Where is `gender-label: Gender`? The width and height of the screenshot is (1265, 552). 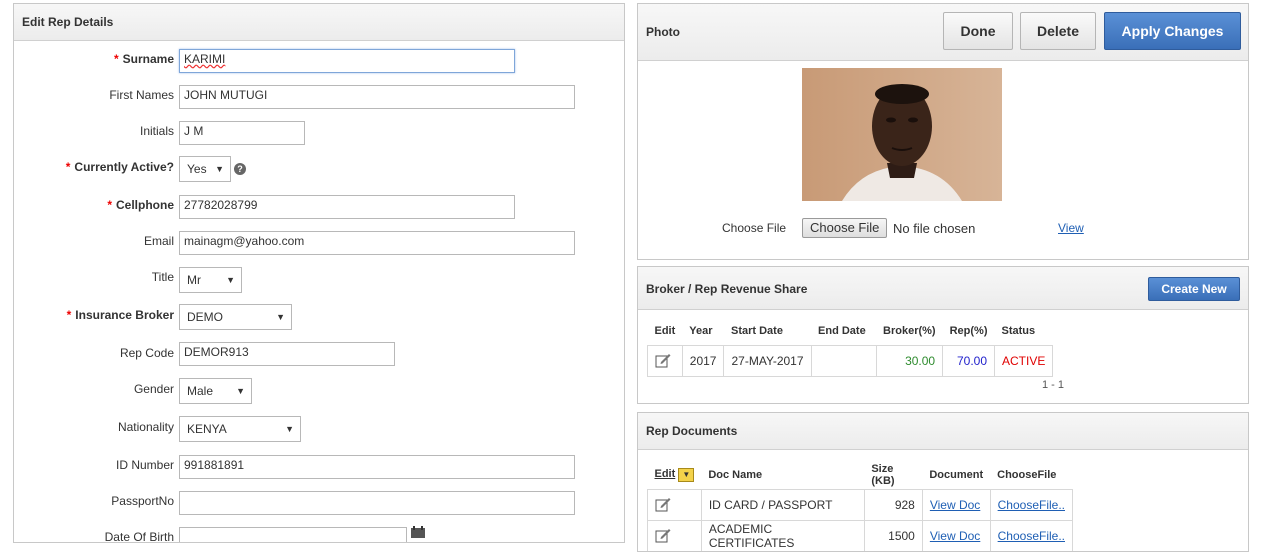 gender-label: Gender is located at coordinates (153, 389).